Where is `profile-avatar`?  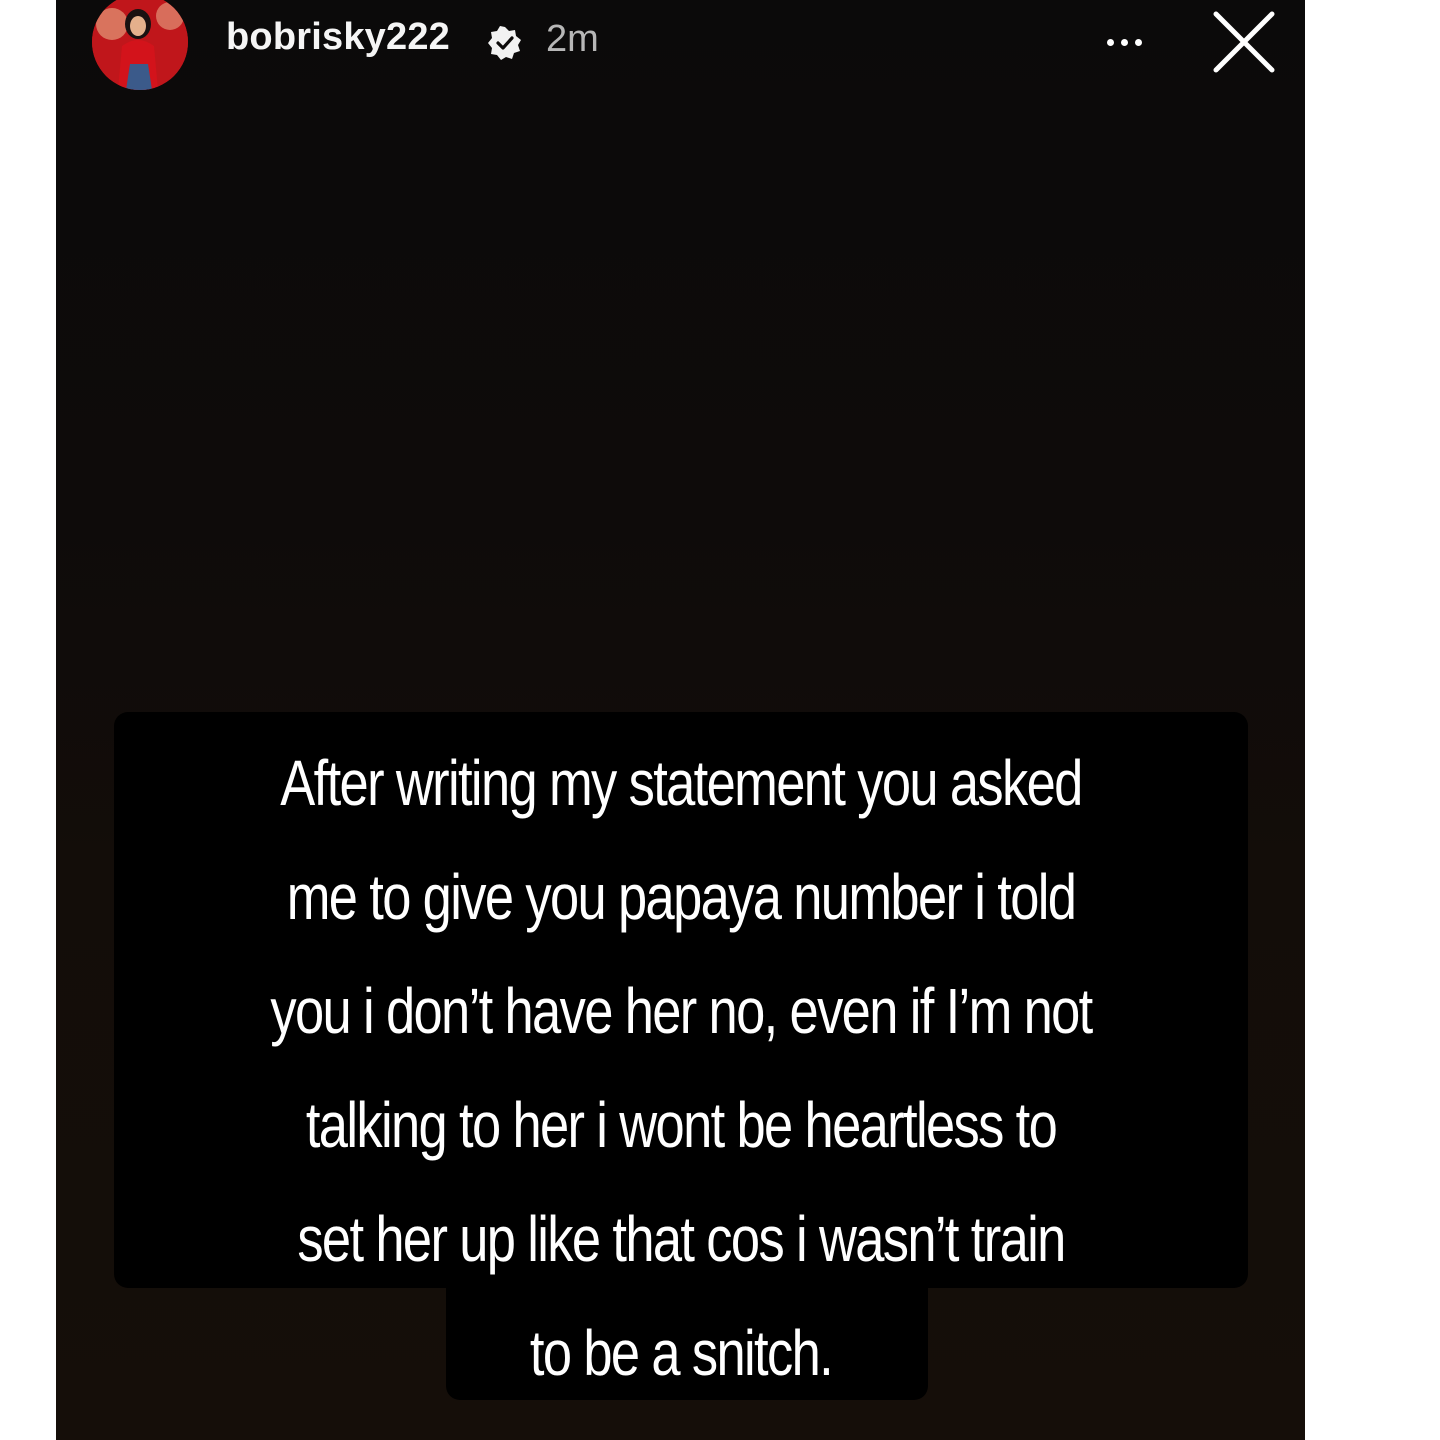 profile-avatar is located at coordinates (140, 45).